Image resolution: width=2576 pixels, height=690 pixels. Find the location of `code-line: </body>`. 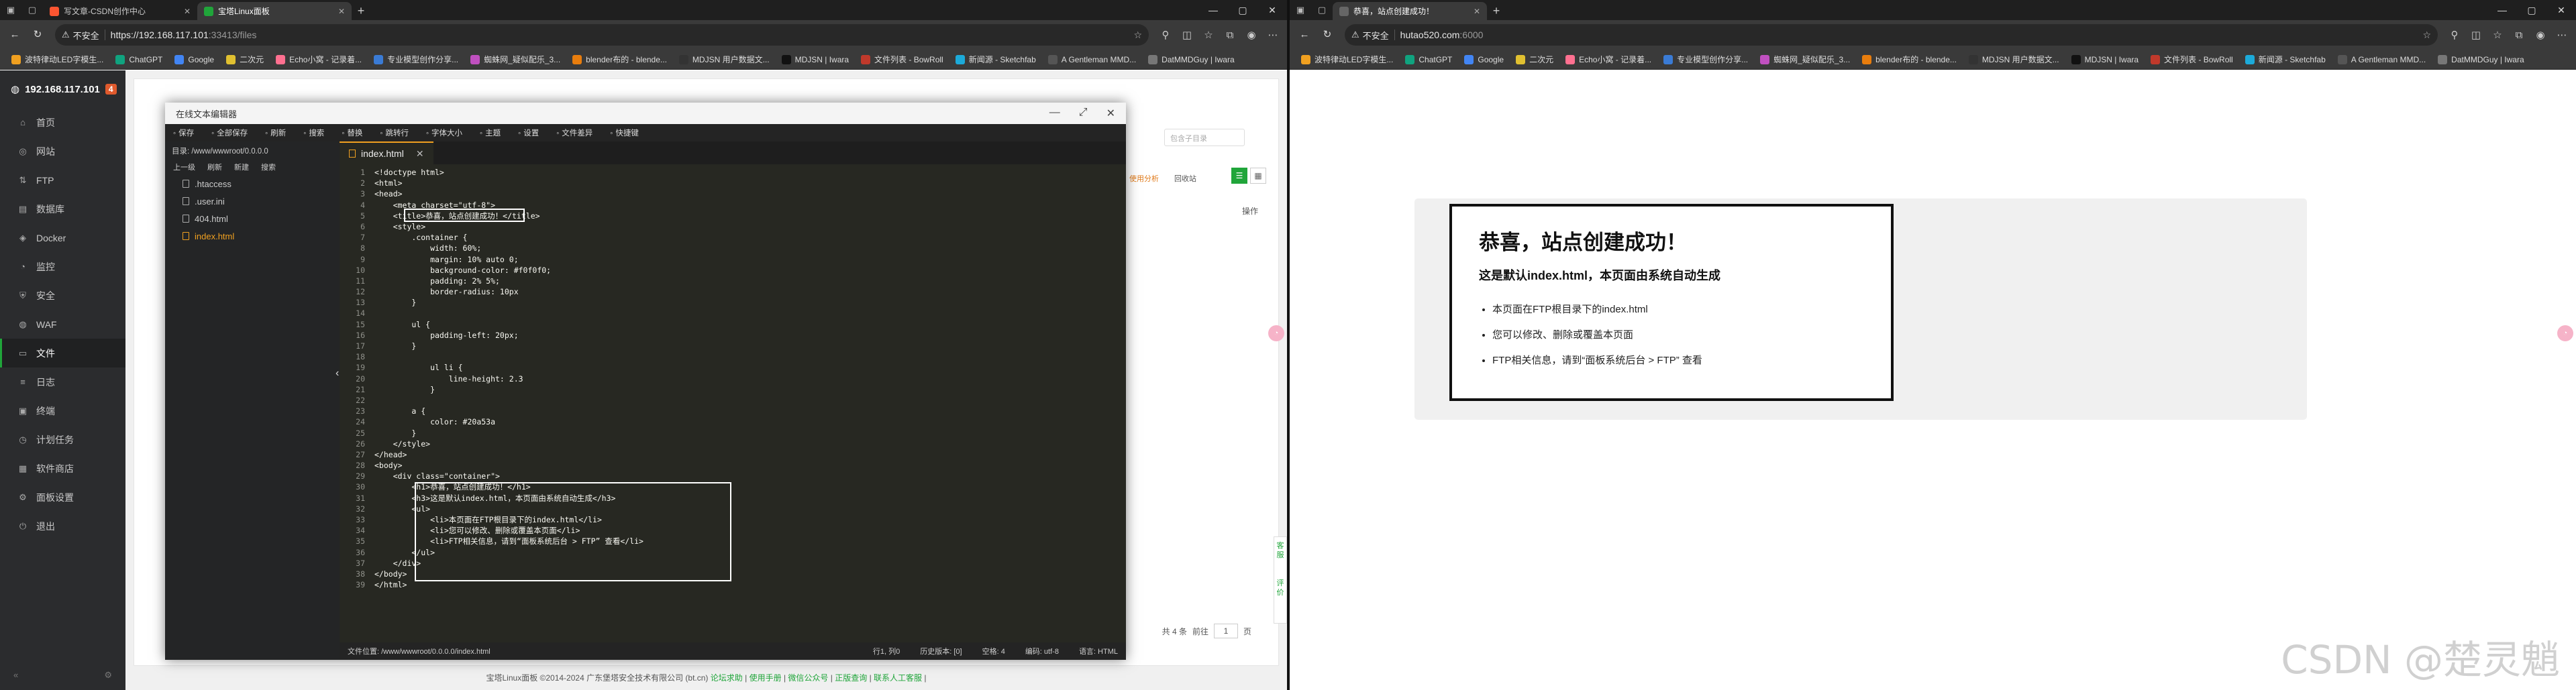

code-line: </body> is located at coordinates (750, 574).